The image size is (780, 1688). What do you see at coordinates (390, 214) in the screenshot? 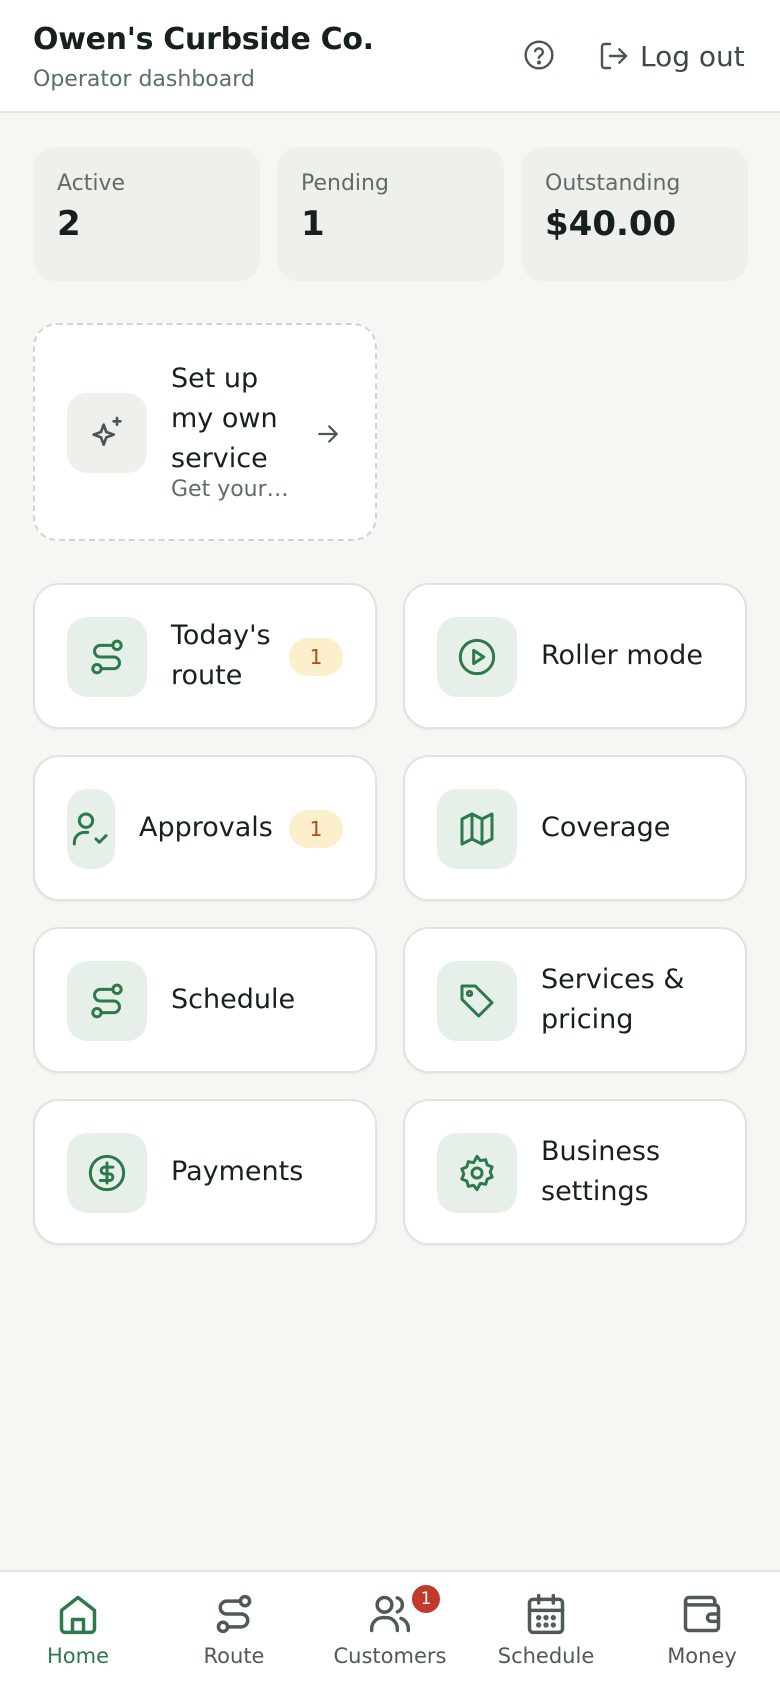
I see `stat-pending: Pending 1` at bounding box center [390, 214].